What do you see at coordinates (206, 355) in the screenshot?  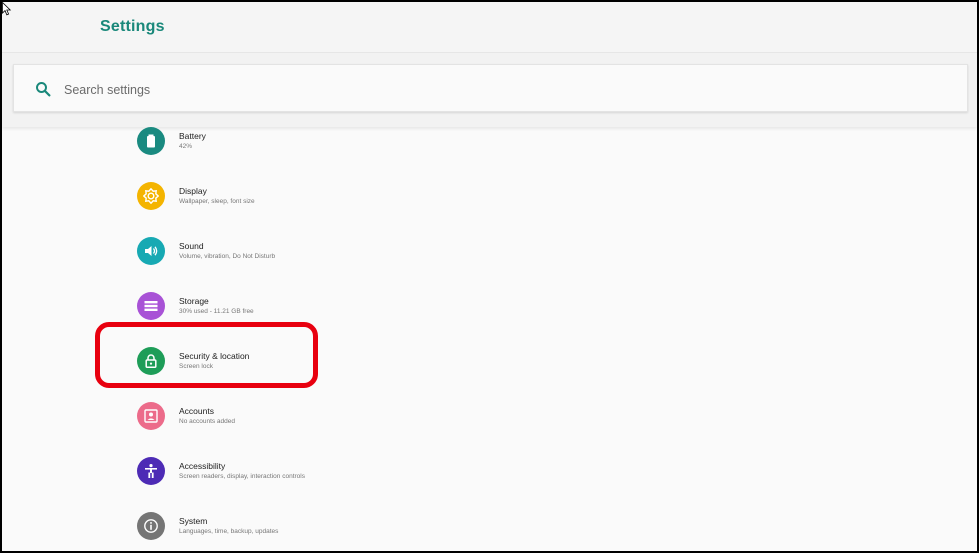 I see `highlight-box` at bounding box center [206, 355].